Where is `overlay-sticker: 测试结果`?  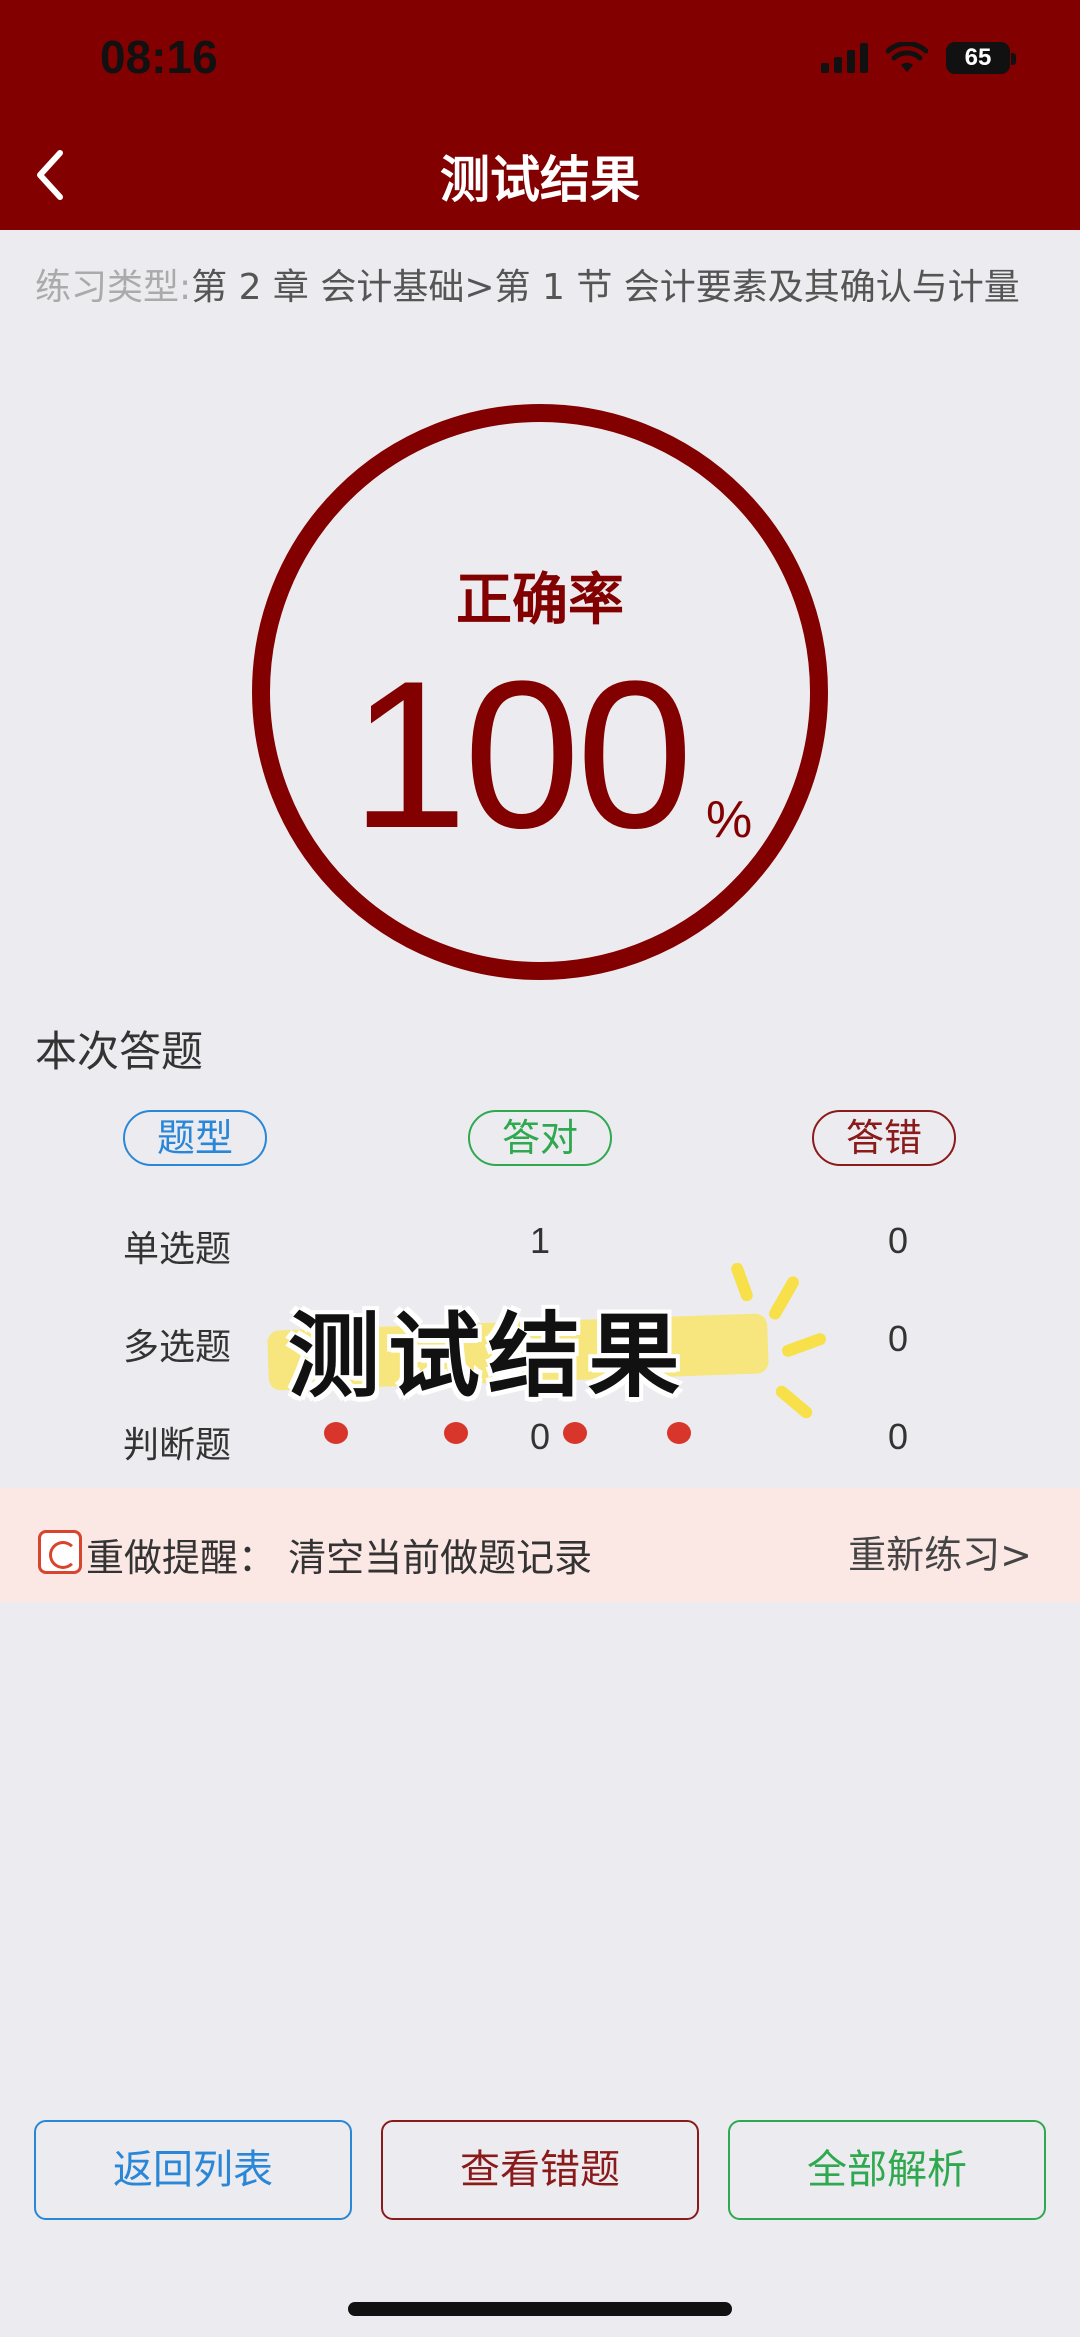
overlay-sticker: 测试结果 is located at coordinates (552, 1351).